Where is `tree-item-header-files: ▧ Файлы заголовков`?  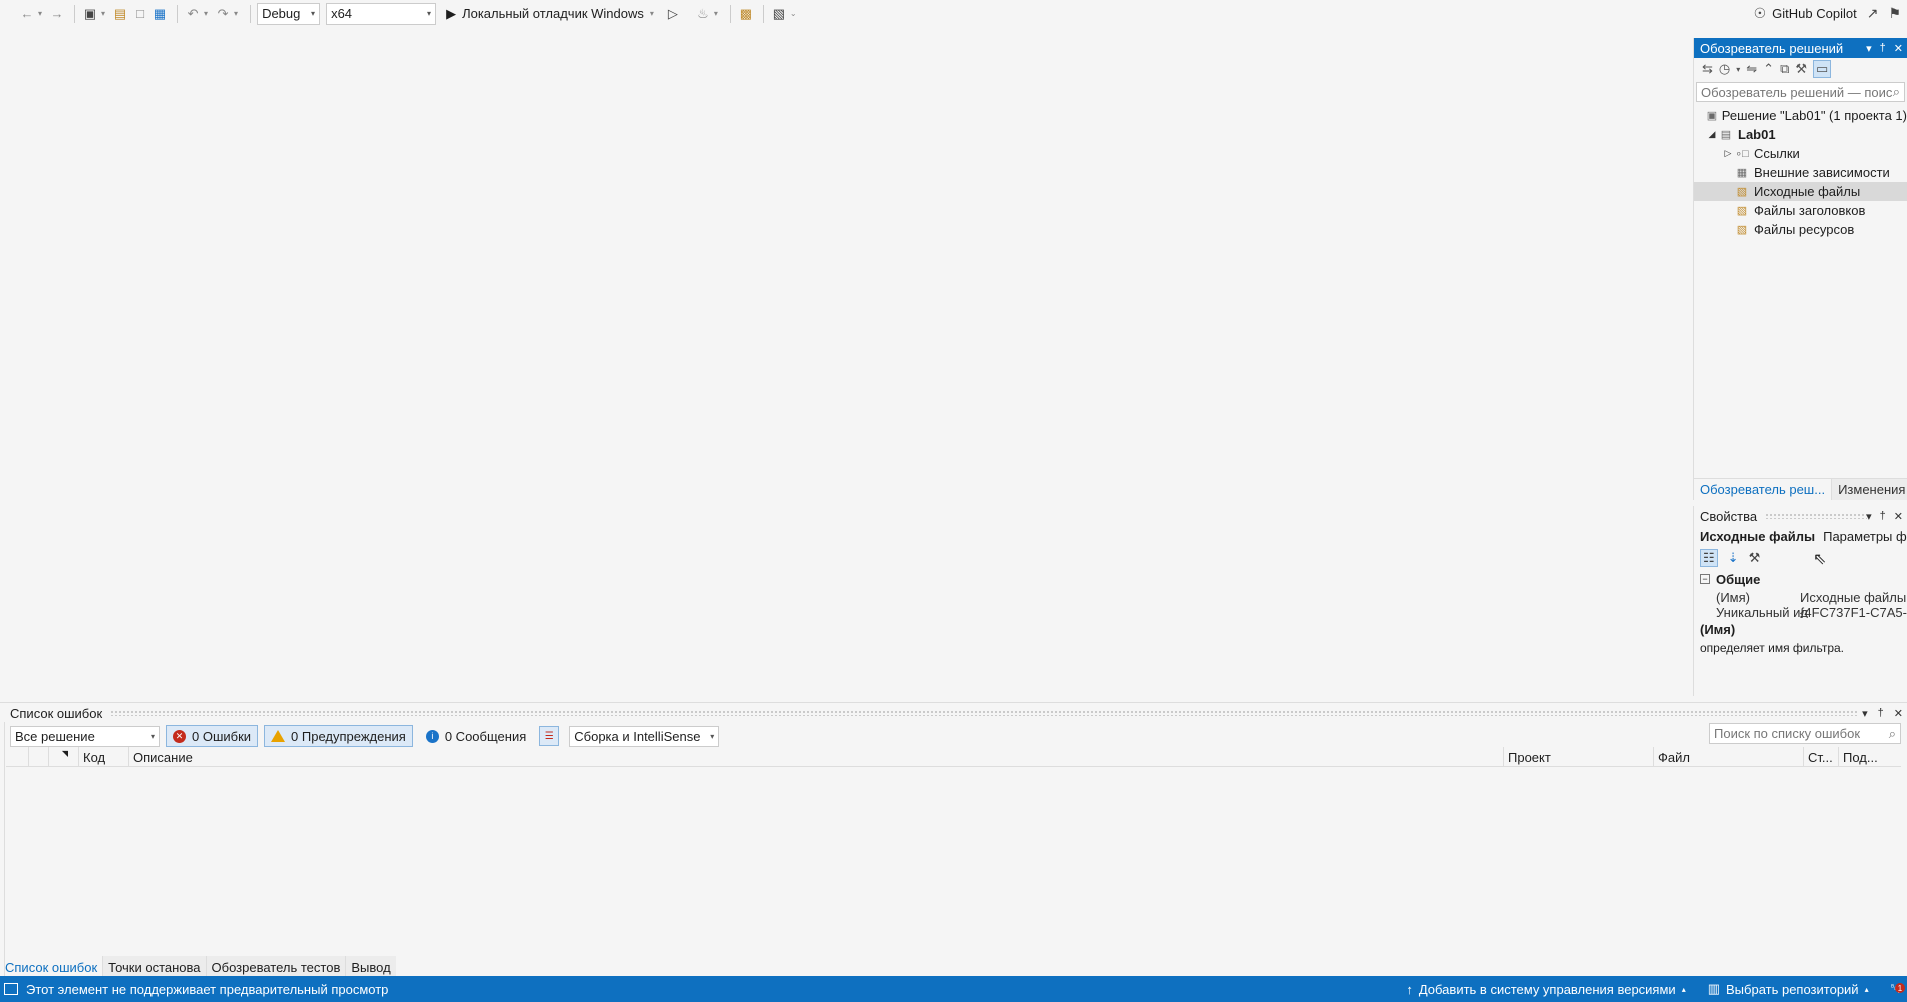
tree-item-header-files: ▧ Файлы заголовков is located at coordinates (1800, 210).